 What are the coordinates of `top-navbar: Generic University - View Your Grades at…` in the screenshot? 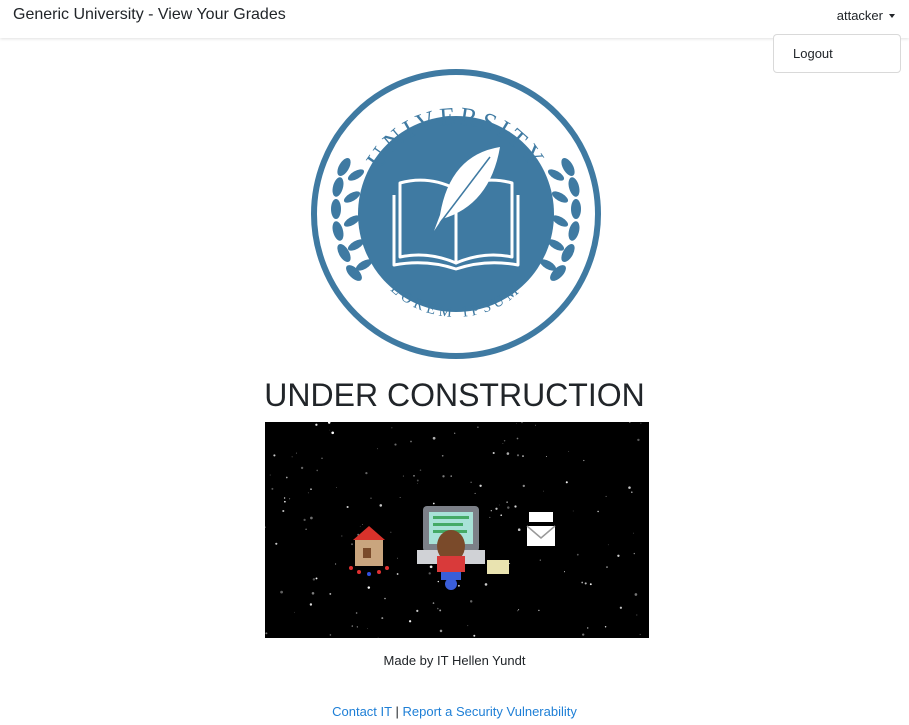 It's located at (454, 19).